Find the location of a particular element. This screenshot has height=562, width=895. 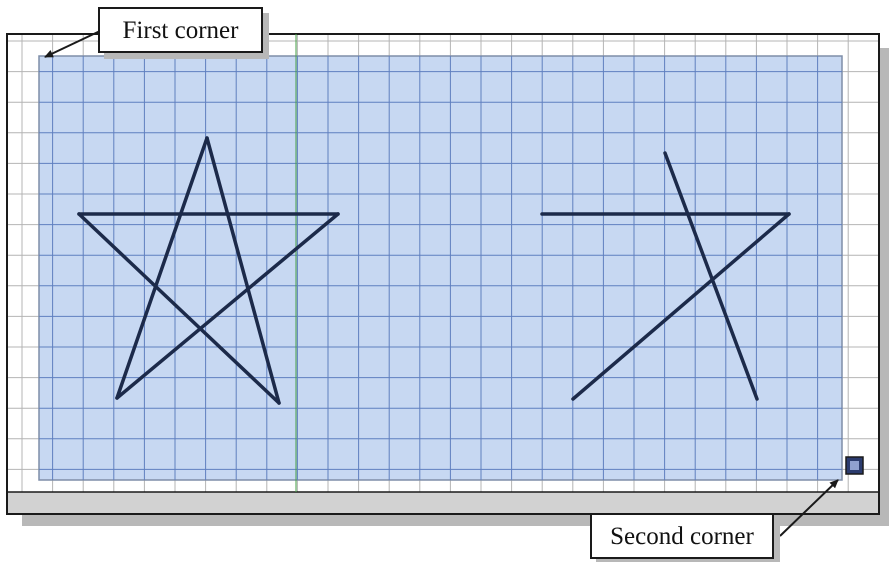

first-corner-label: First corner is located at coordinates (180, 30).